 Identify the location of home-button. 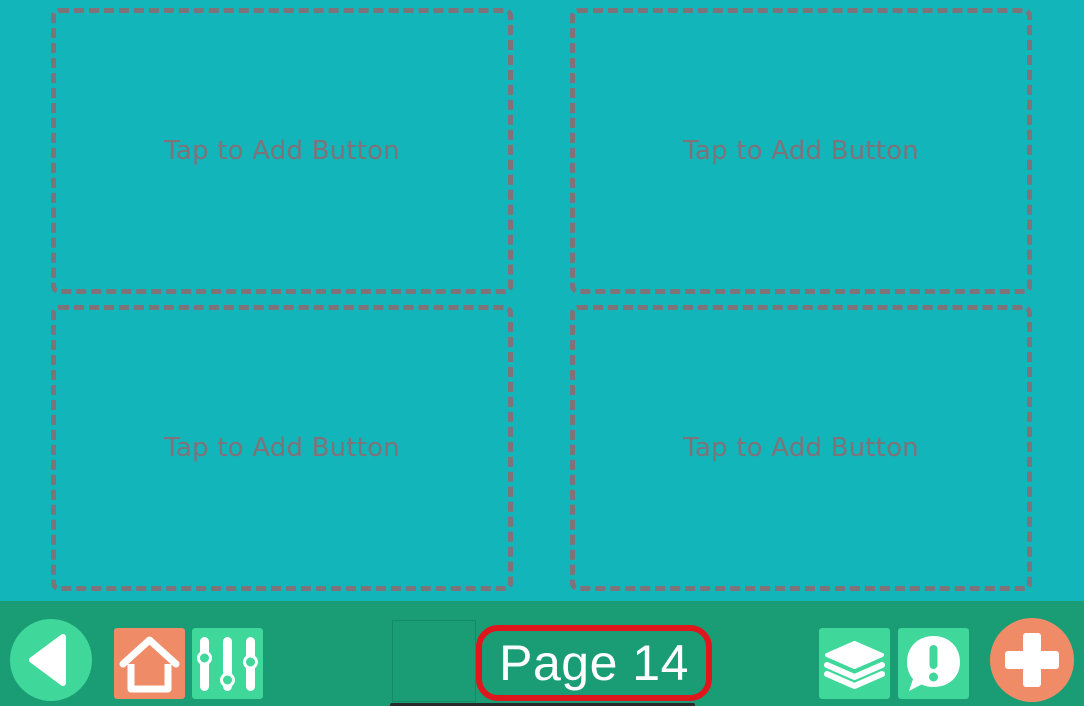
(149, 663).